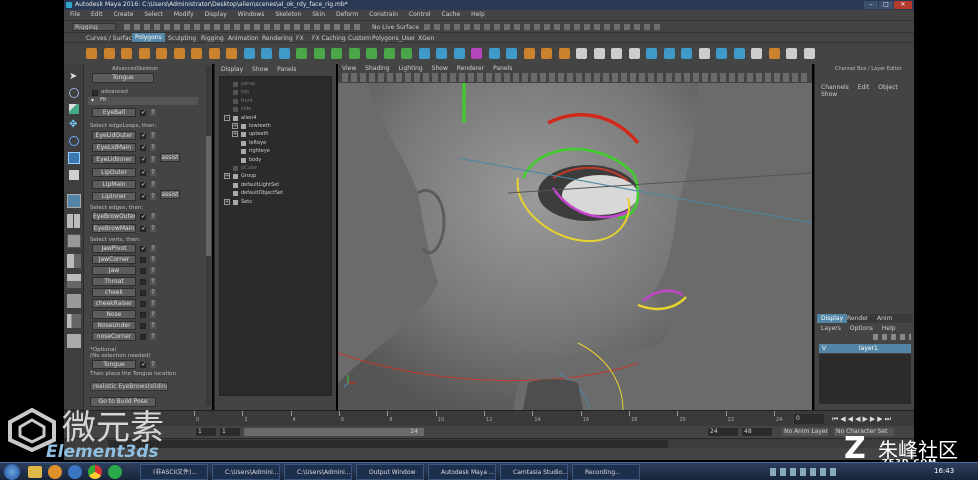 This screenshot has width=978, height=480. Describe the element at coordinates (318, 14) in the screenshot. I see `menu-skin: Skin` at that location.